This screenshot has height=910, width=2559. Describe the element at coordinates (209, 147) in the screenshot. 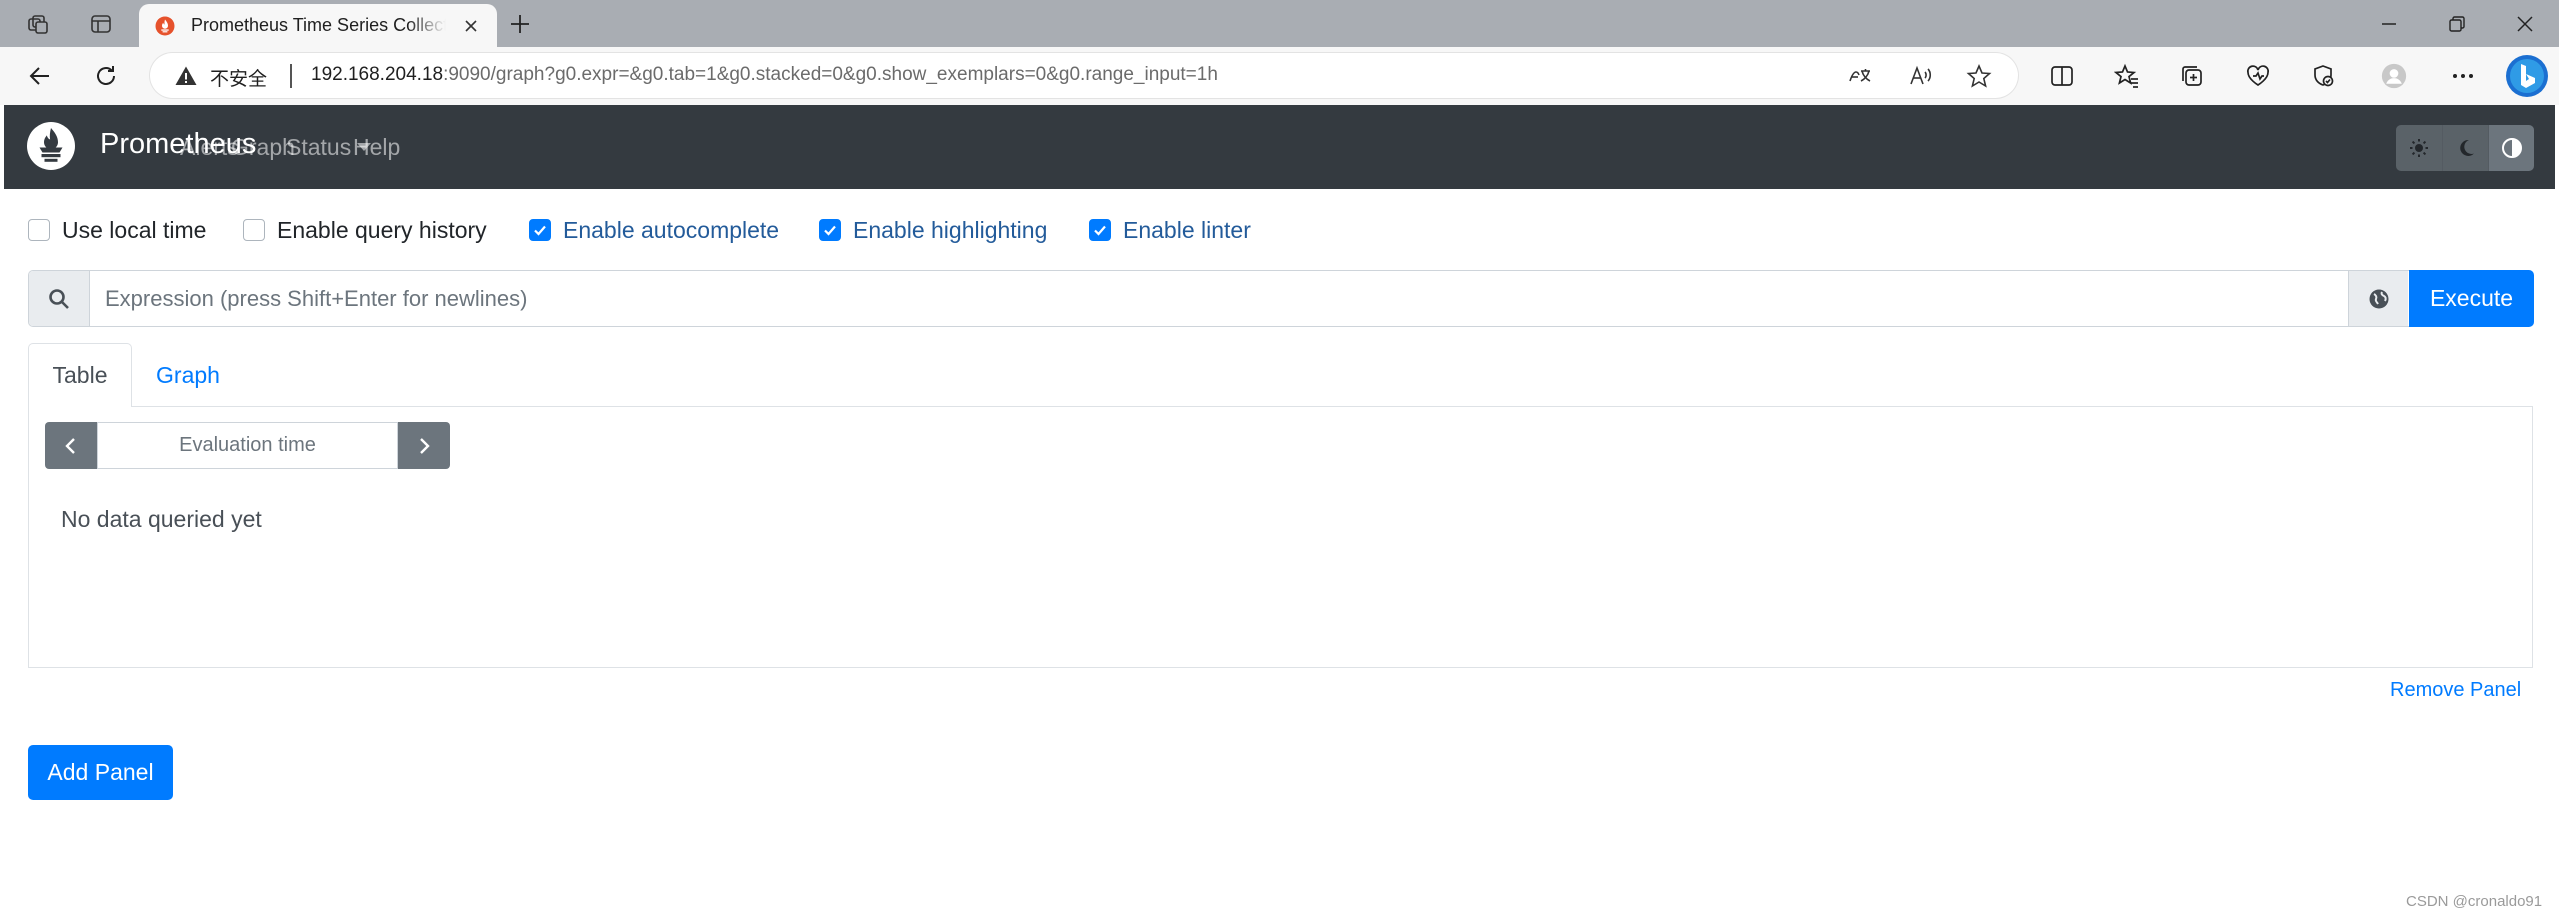

I see `nav-alerts: Alerts` at that location.